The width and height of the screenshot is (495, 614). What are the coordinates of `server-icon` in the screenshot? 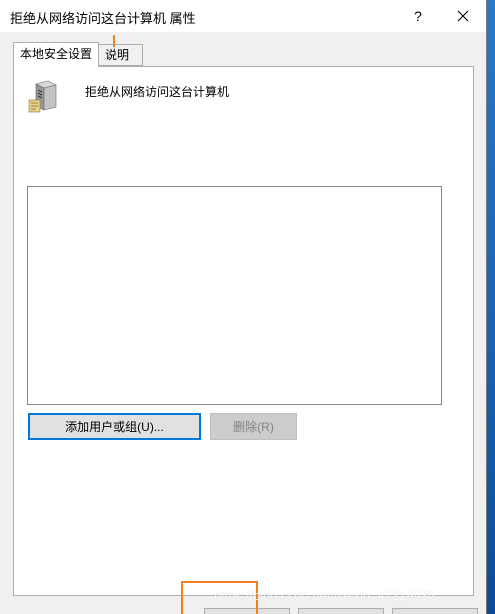 It's located at (44, 97).